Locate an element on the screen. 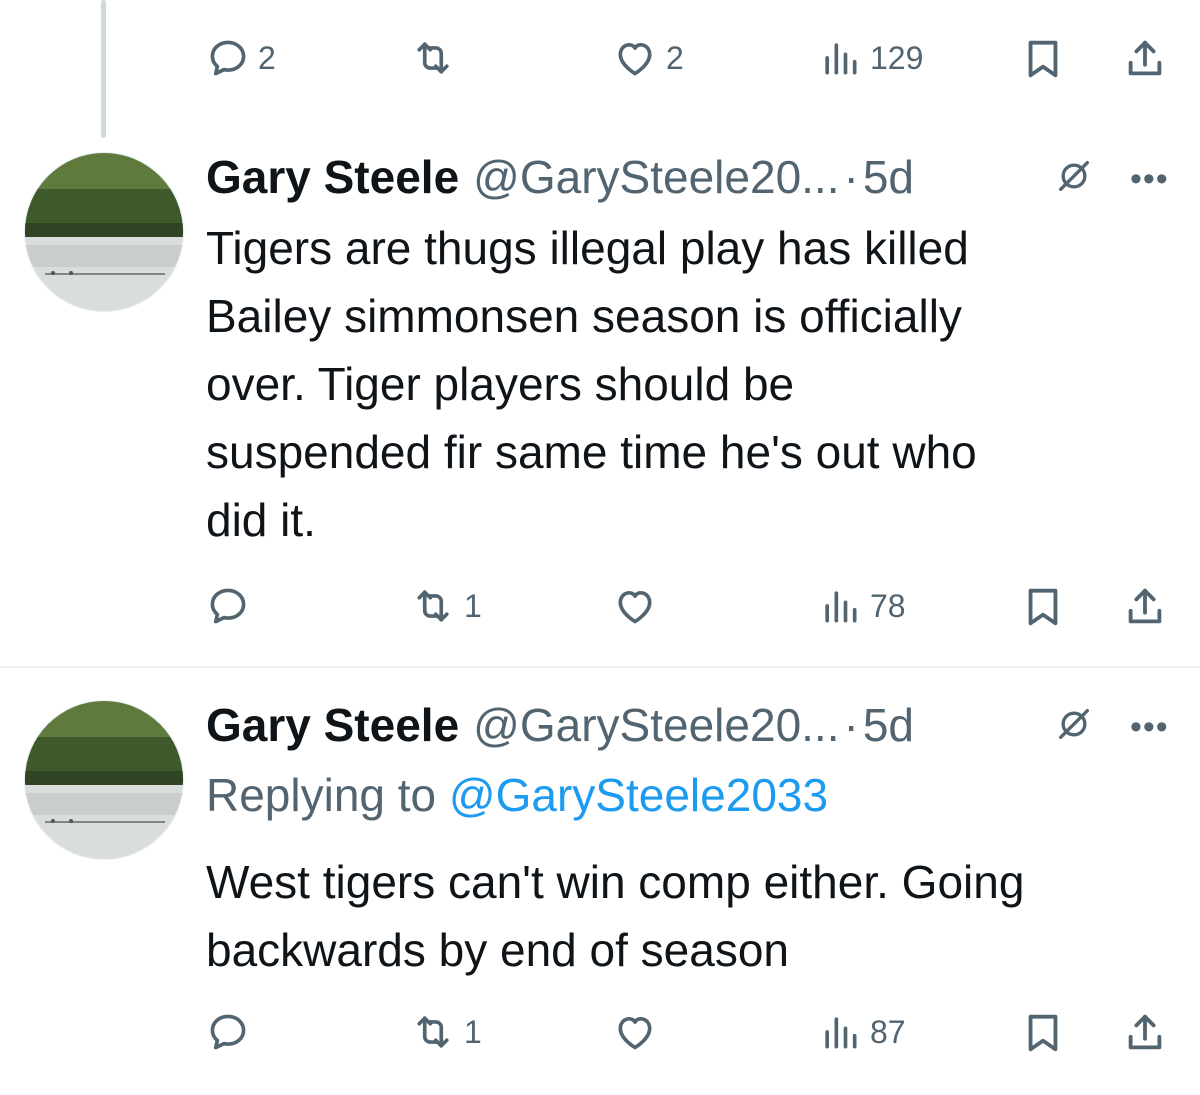  like-button: 2 is located at coordinates (648, 58).